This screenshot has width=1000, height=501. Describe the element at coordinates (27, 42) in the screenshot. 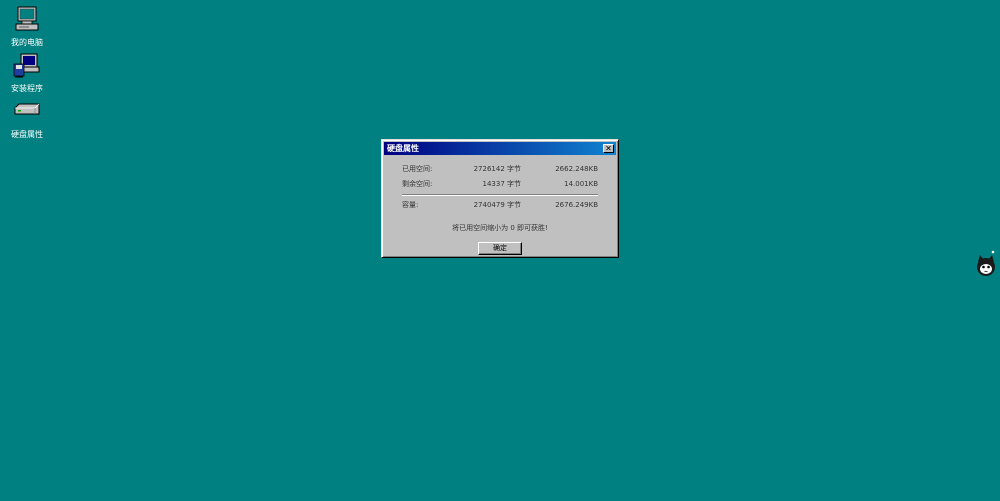

I see `desktop-icon-label: 我的电脑` at that location.